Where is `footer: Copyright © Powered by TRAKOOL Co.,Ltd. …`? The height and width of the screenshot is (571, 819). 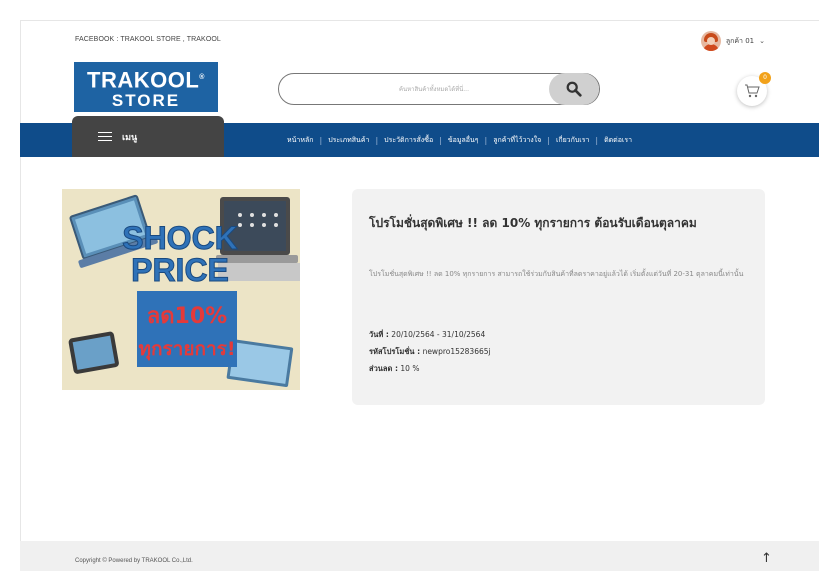 footer: Copyright © Powered by TRAKOOL Co.,Ltd. … is located at coordinates (419, 556).